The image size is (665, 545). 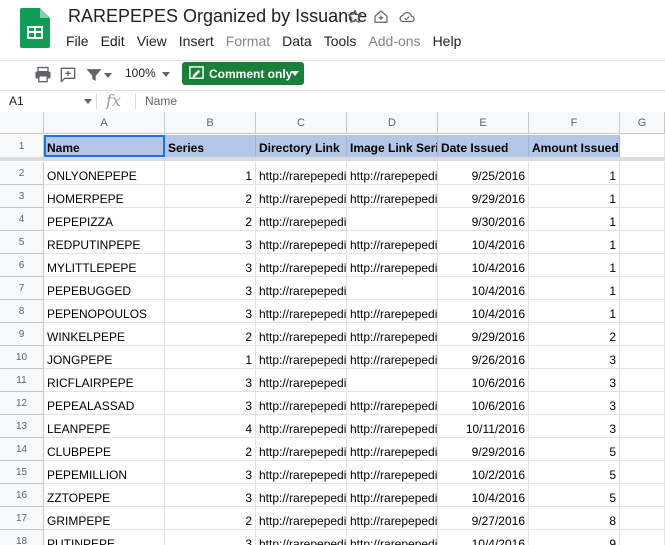 What do you see at coordinates (22, 334) in the screenshot?
I see `row-header: 9` at bounding box center [22, 334].